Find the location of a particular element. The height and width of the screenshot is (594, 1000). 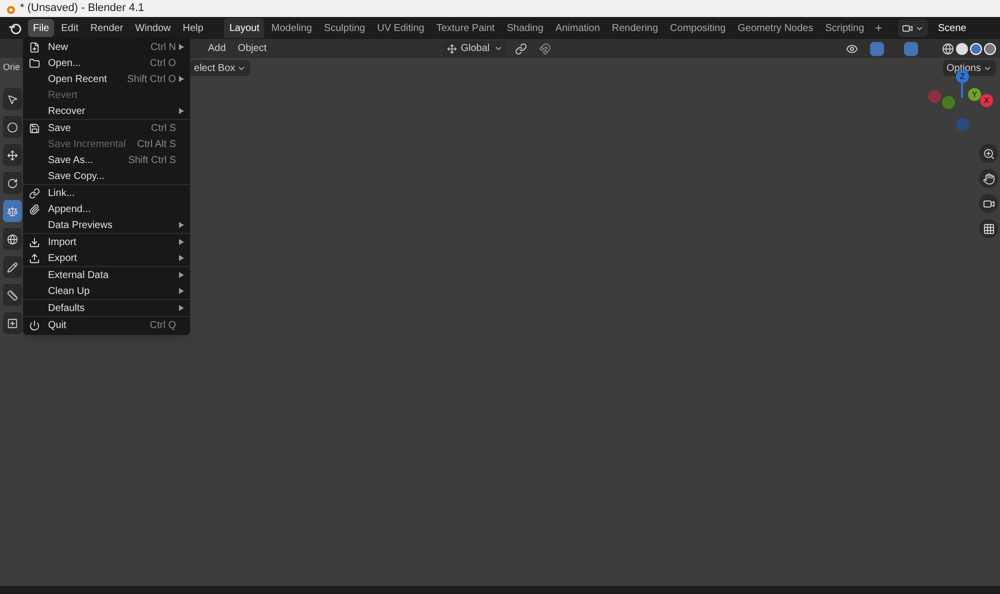

window-title: * (Unsaved) - Blender 4.1 is located at coordinates (82, 8).